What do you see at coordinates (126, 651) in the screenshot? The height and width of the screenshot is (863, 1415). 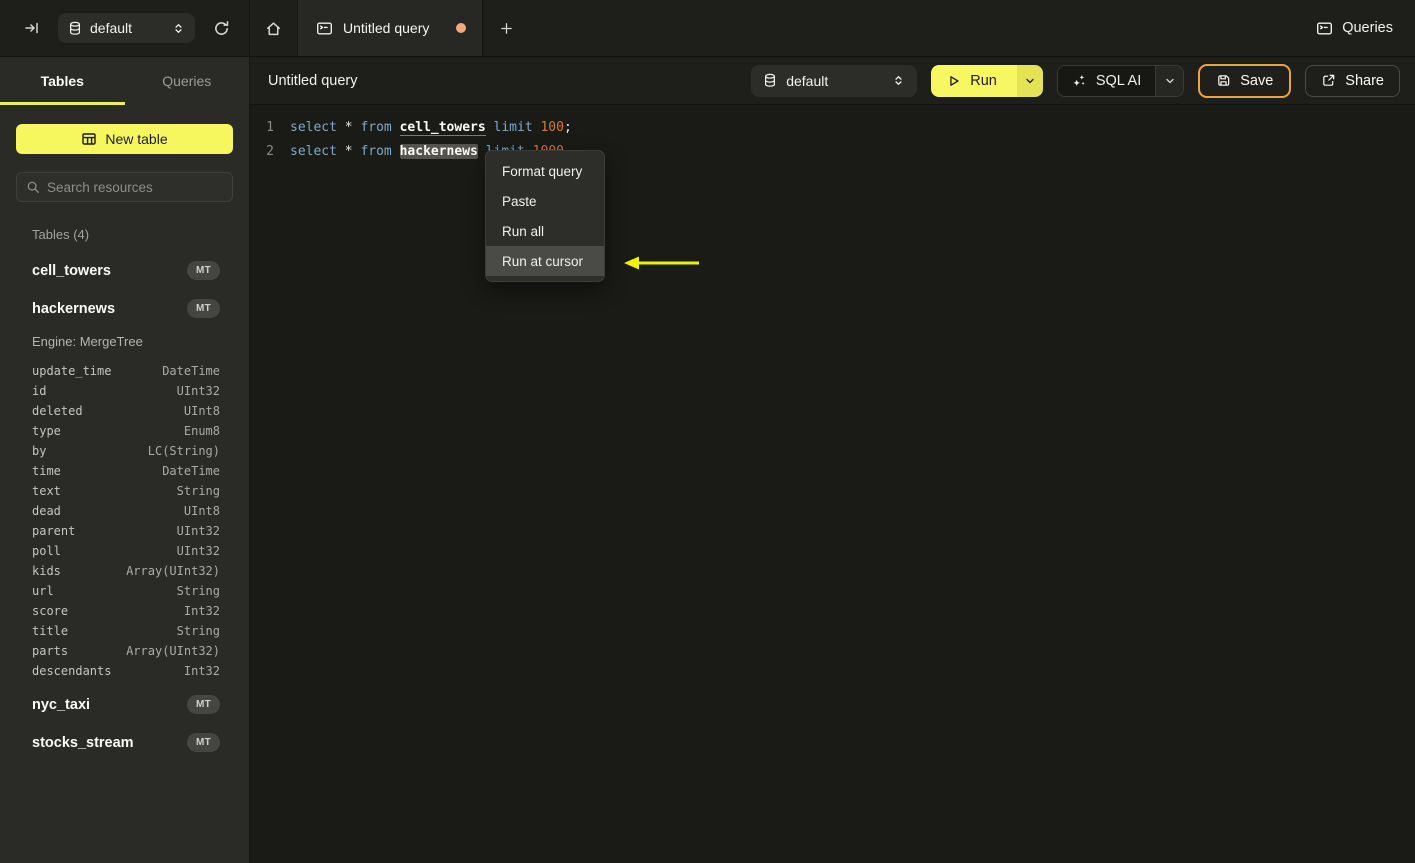 I see `column-row: parts Array(UInt32)` at bounding box center [126, 651].